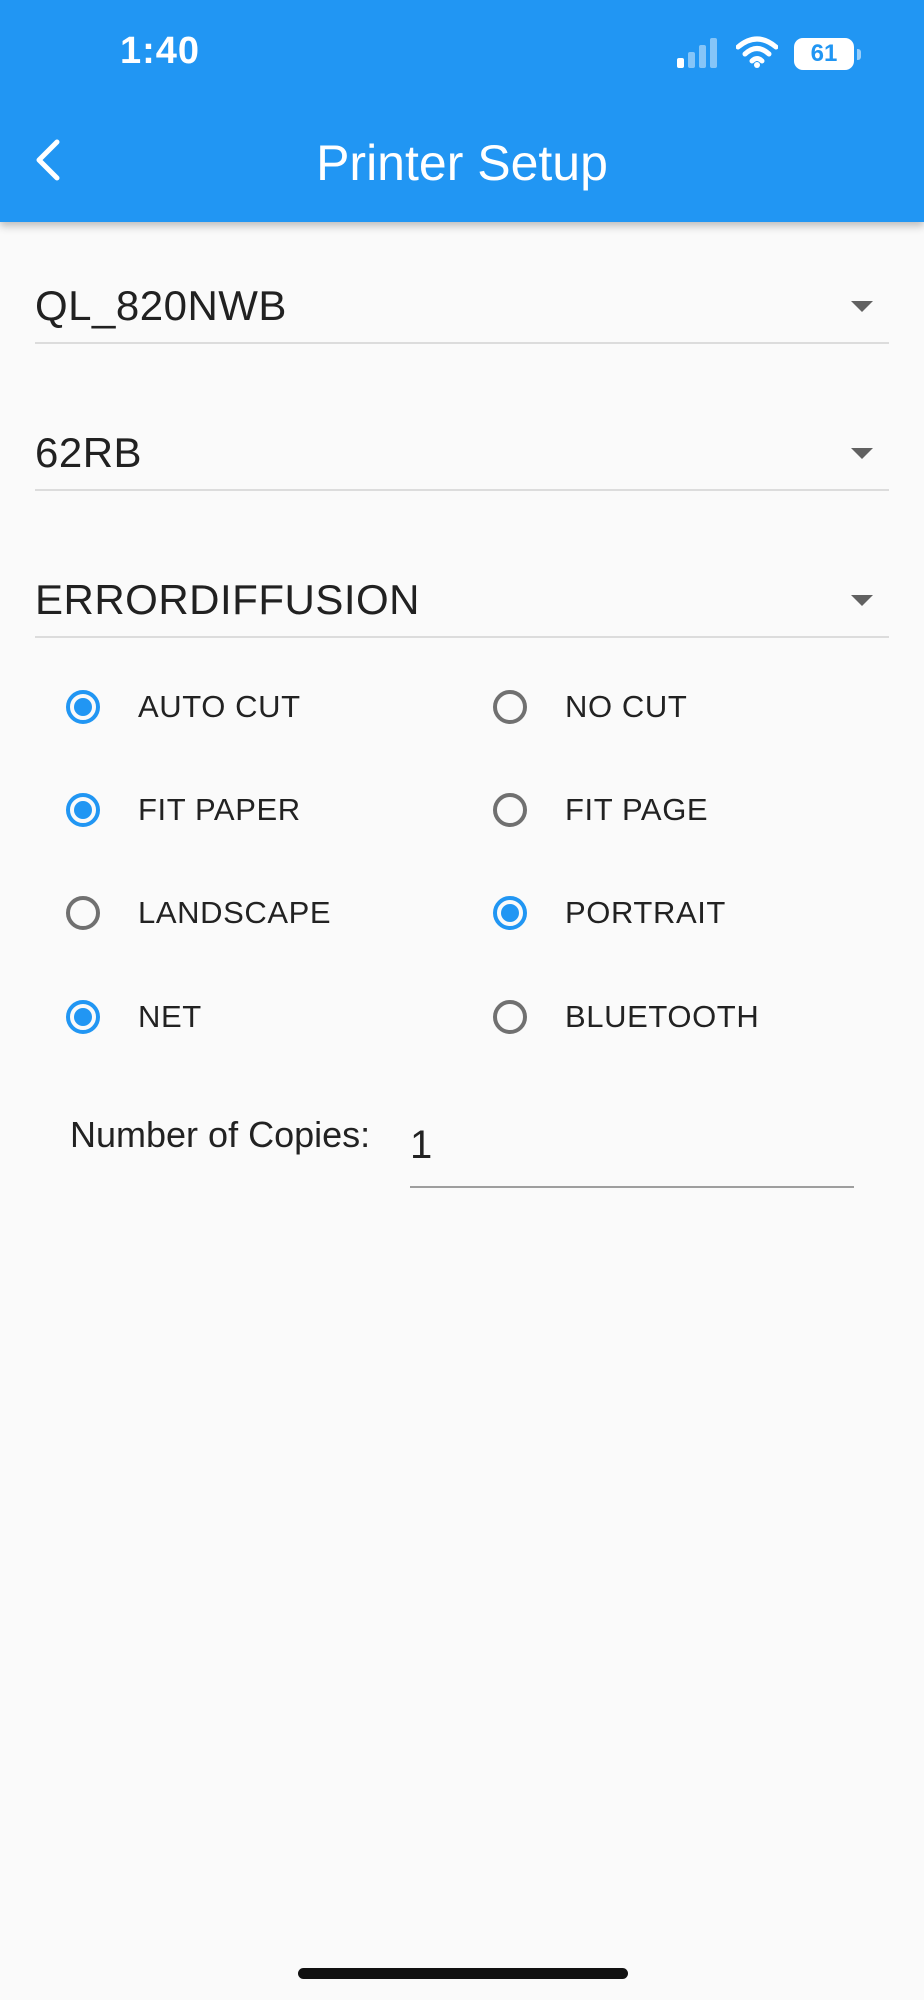 Image resolution: width=924 pixels, height=2000 pixels. I want to click on radio-auto-cut: AUTO CUT, so click(167, 707).